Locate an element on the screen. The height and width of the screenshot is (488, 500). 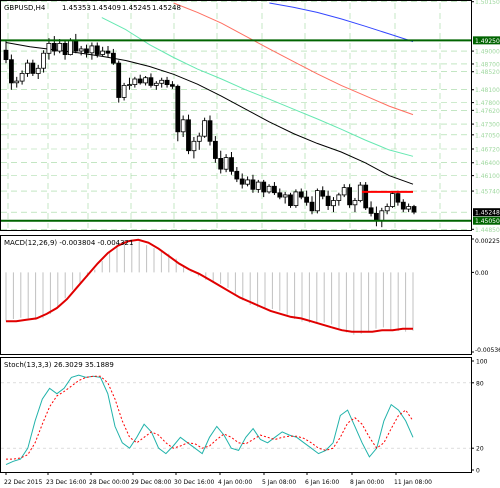
price-chart-title: GBPUSD,H4 is located at coordinates (25, 8).